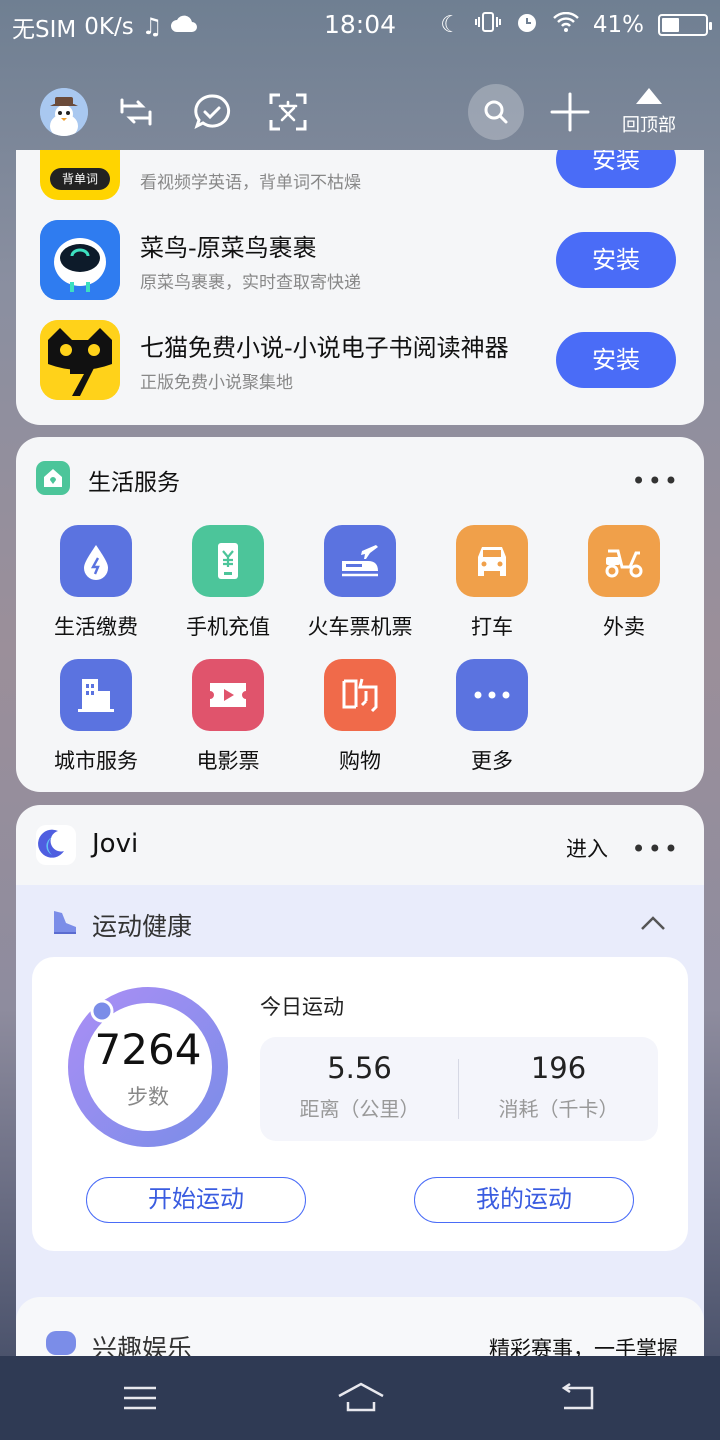 The image size is (720, 1440). I want to click on jovi-enter-link: 进入, so click(587, 848).